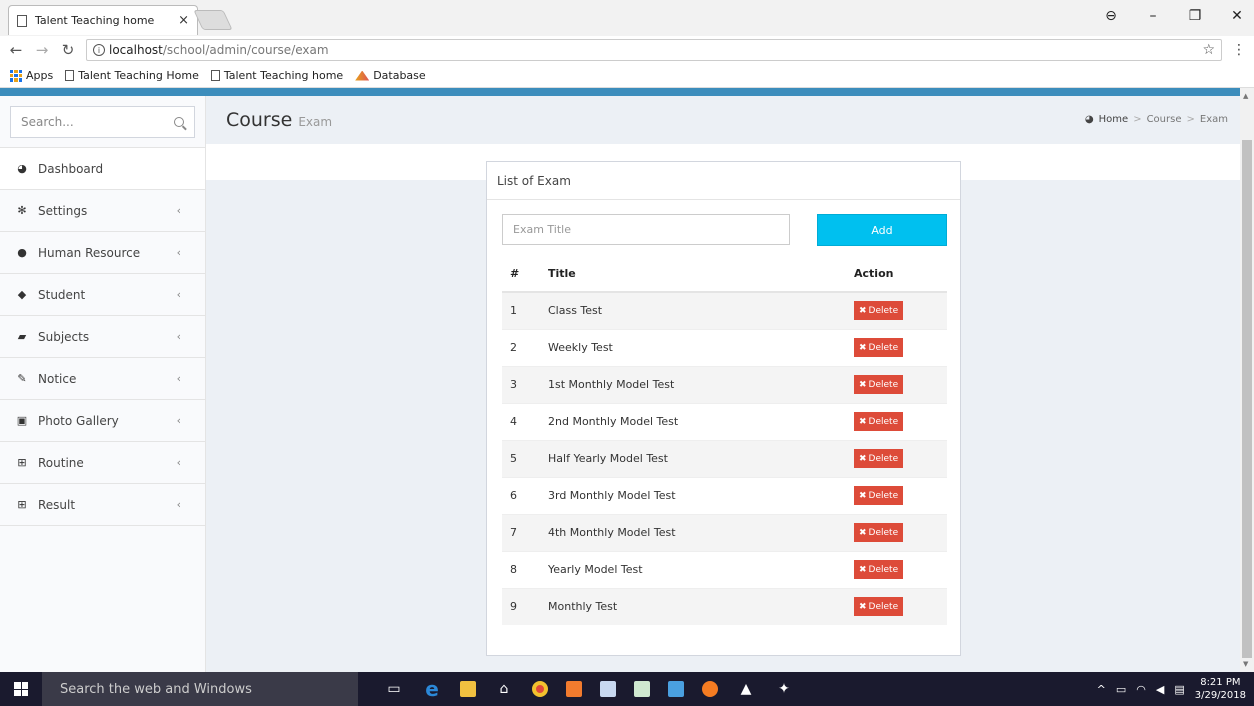 Image resolution: width=1254 pixels, height=706 pixels. What do you see at coordinates (21, 689) in the screenshot?
I see `start-button` at bounding box center [21, 689].